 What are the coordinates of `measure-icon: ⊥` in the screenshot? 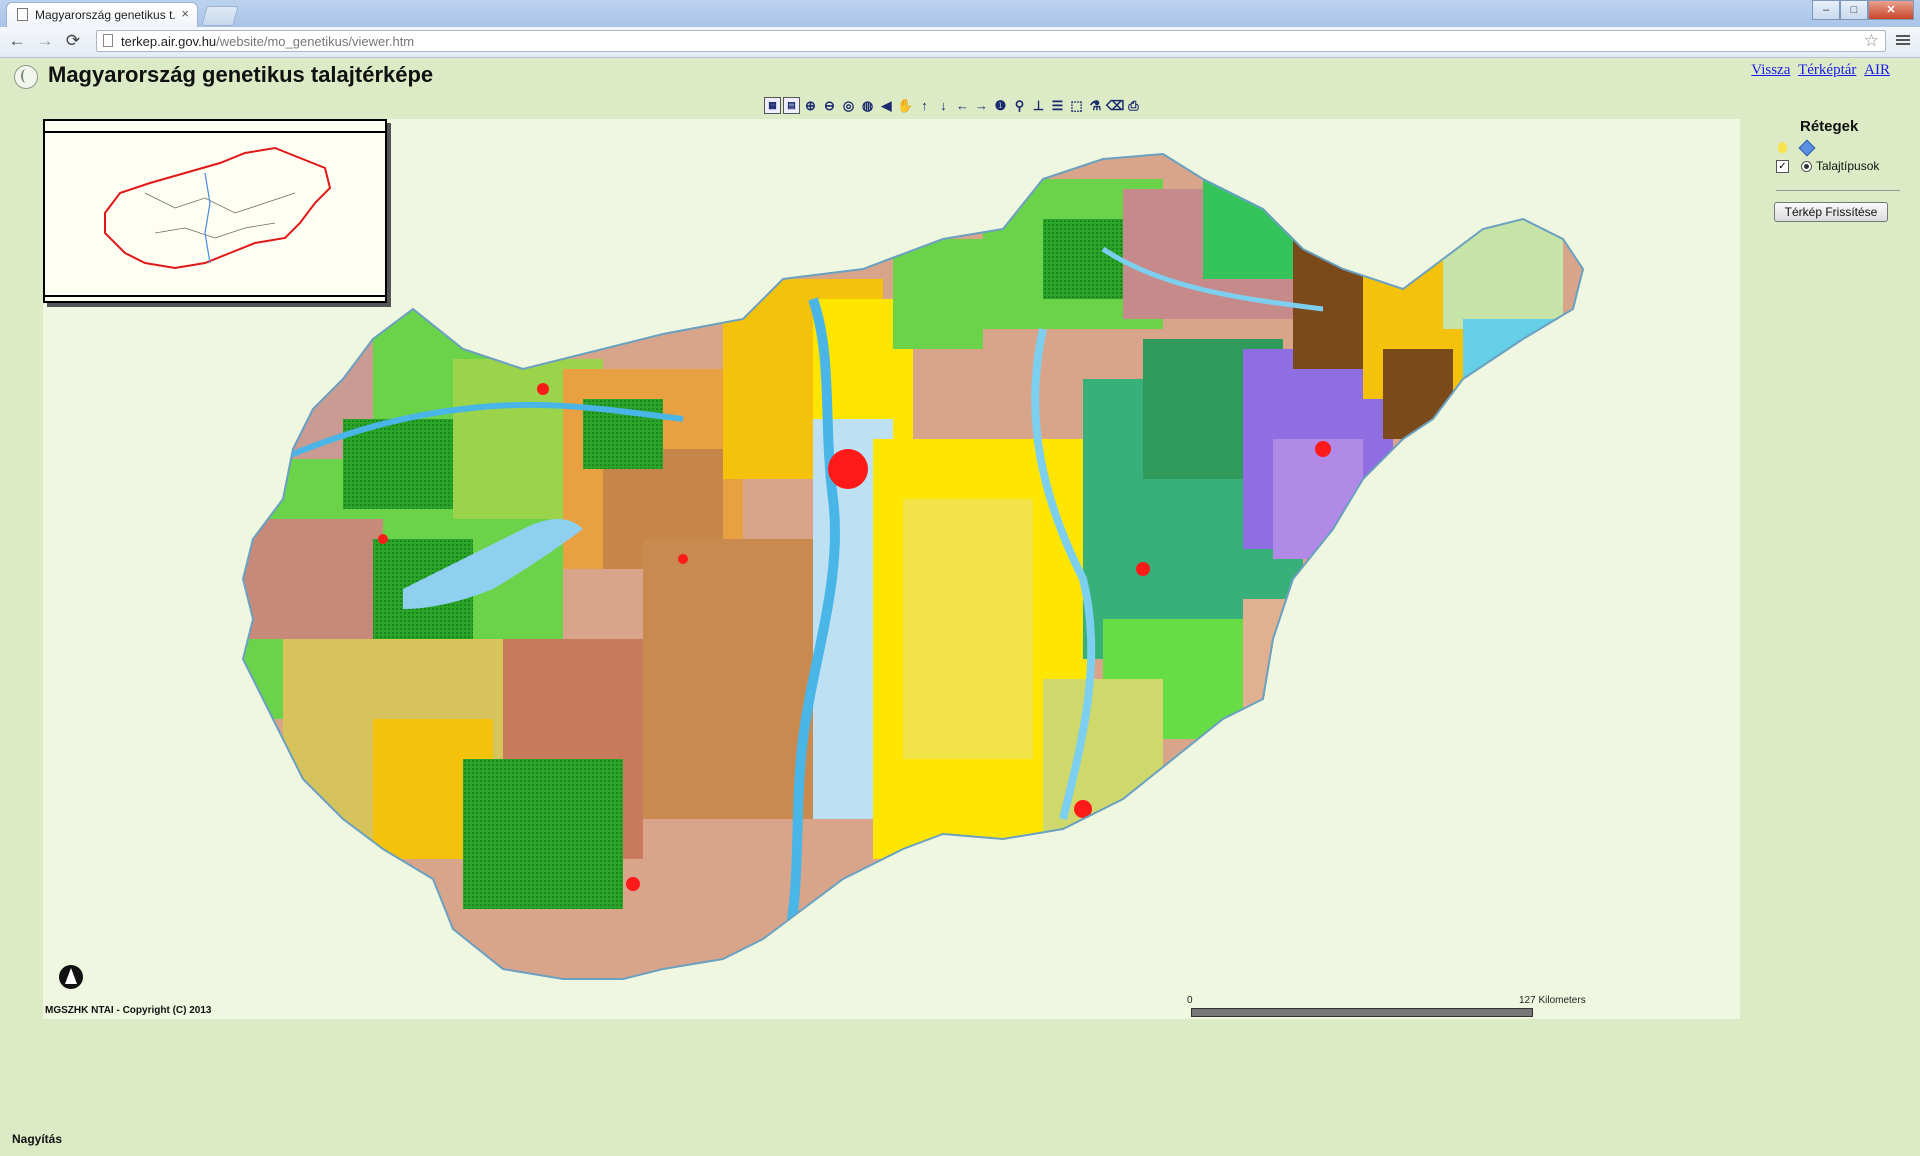 It's located at (1038, 105).